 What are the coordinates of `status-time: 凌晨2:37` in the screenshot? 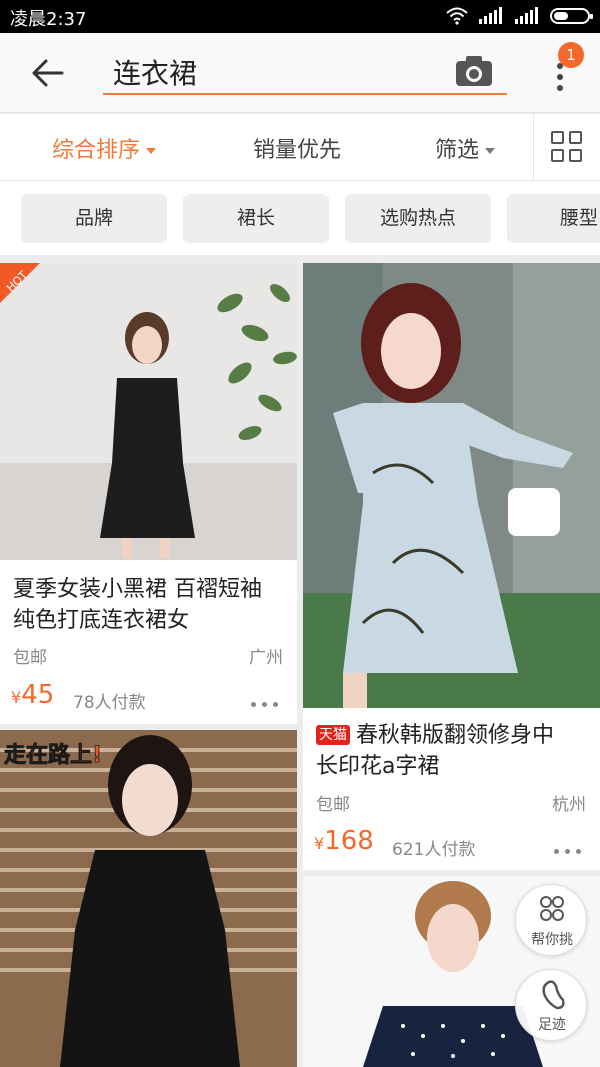 It's located at (48, 19).